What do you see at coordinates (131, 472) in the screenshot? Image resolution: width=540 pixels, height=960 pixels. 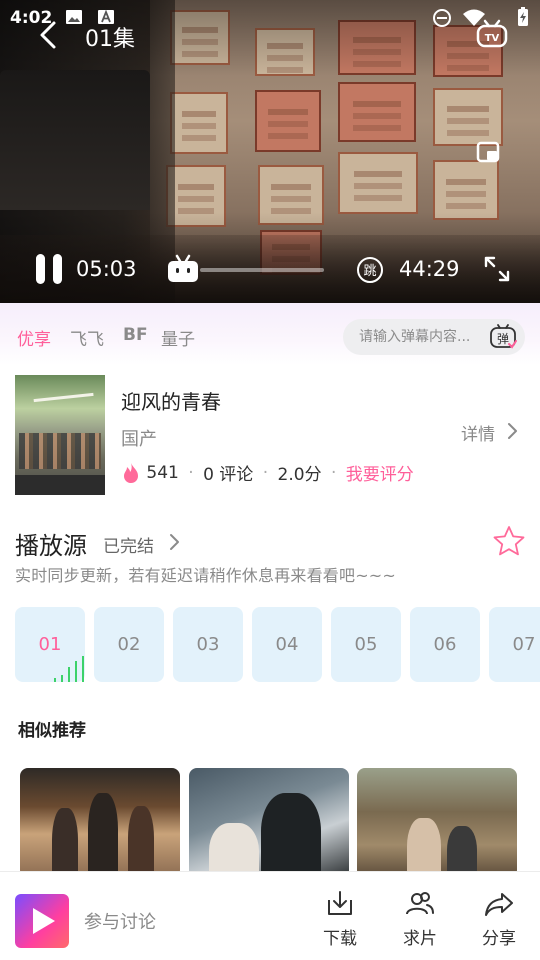 I see `flame-icon` at bounding box center [131, 472].